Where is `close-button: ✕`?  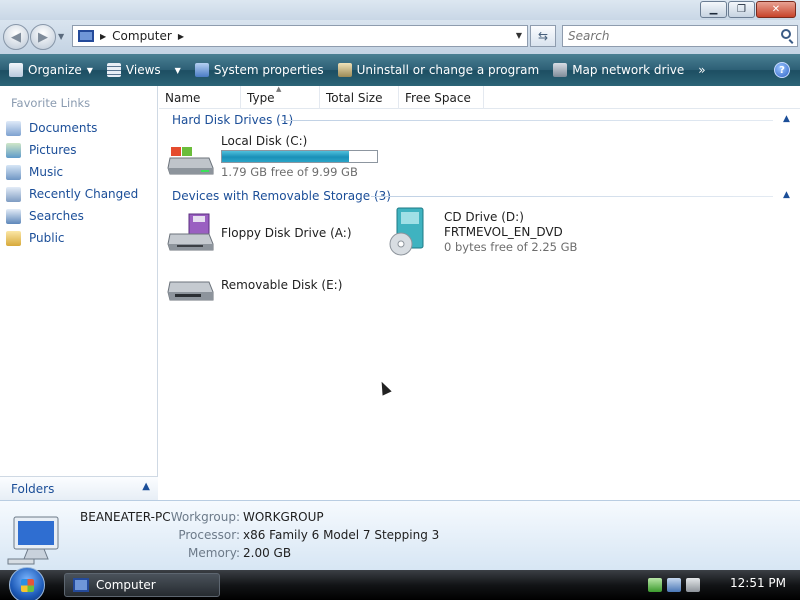 close-button: ✕ is located at coordinates (776, 9).